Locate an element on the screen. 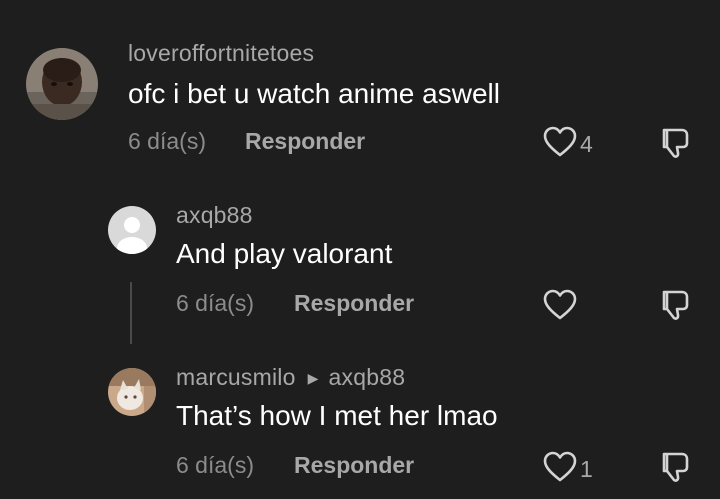 The width and height of the screenshot is (720, 499). like-button: 1 is located at coordinates (568, 469).